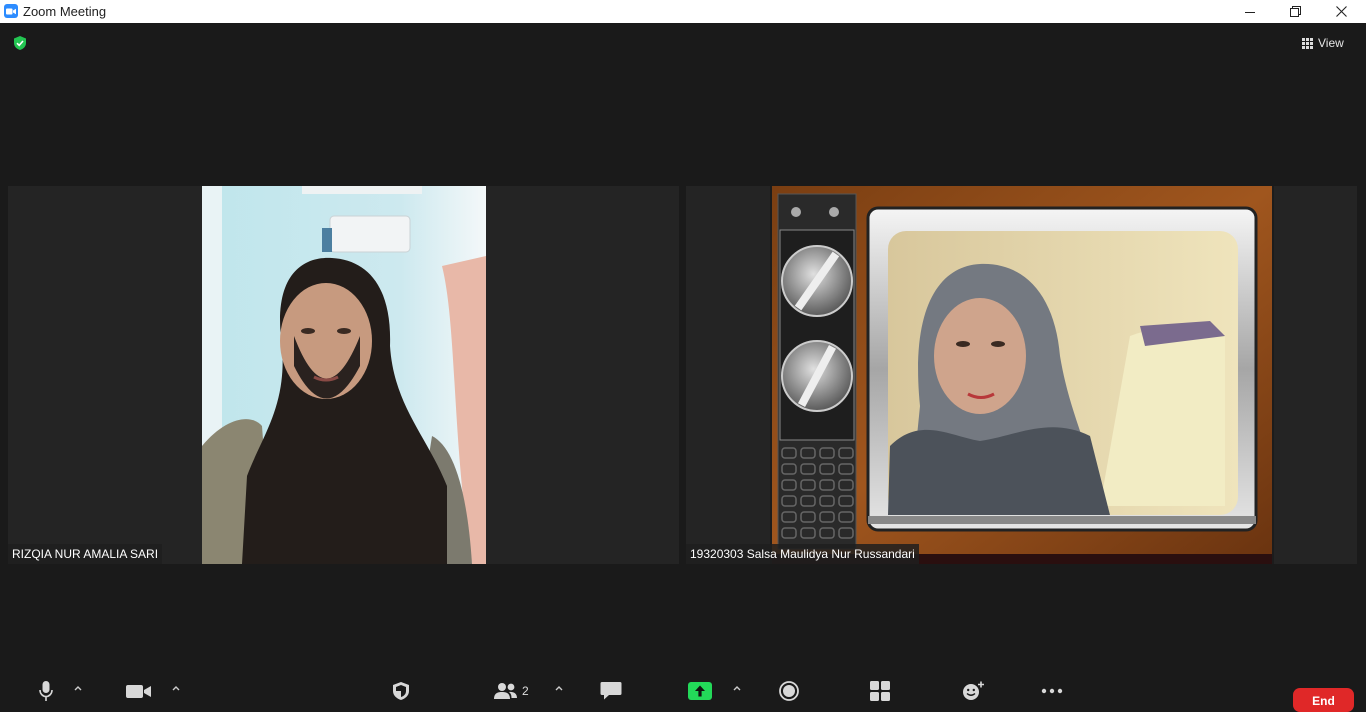 The height and width of the screenshot is (712, 1366). I want to click on minimize-icon, so click(1250, 12).